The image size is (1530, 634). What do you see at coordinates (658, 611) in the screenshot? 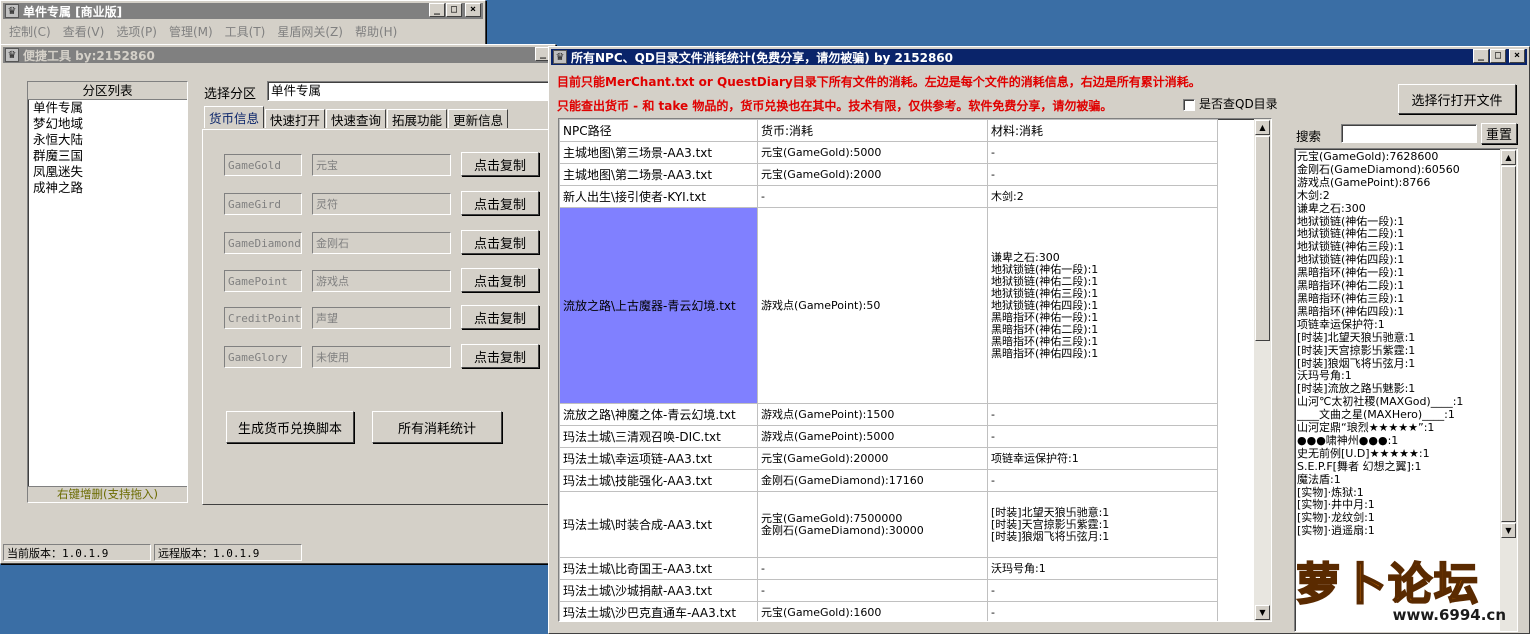
I see `cell-npc-path: 玛法土城\沙巴克直通车-AA3.txt` at bounding box center [658, 611].